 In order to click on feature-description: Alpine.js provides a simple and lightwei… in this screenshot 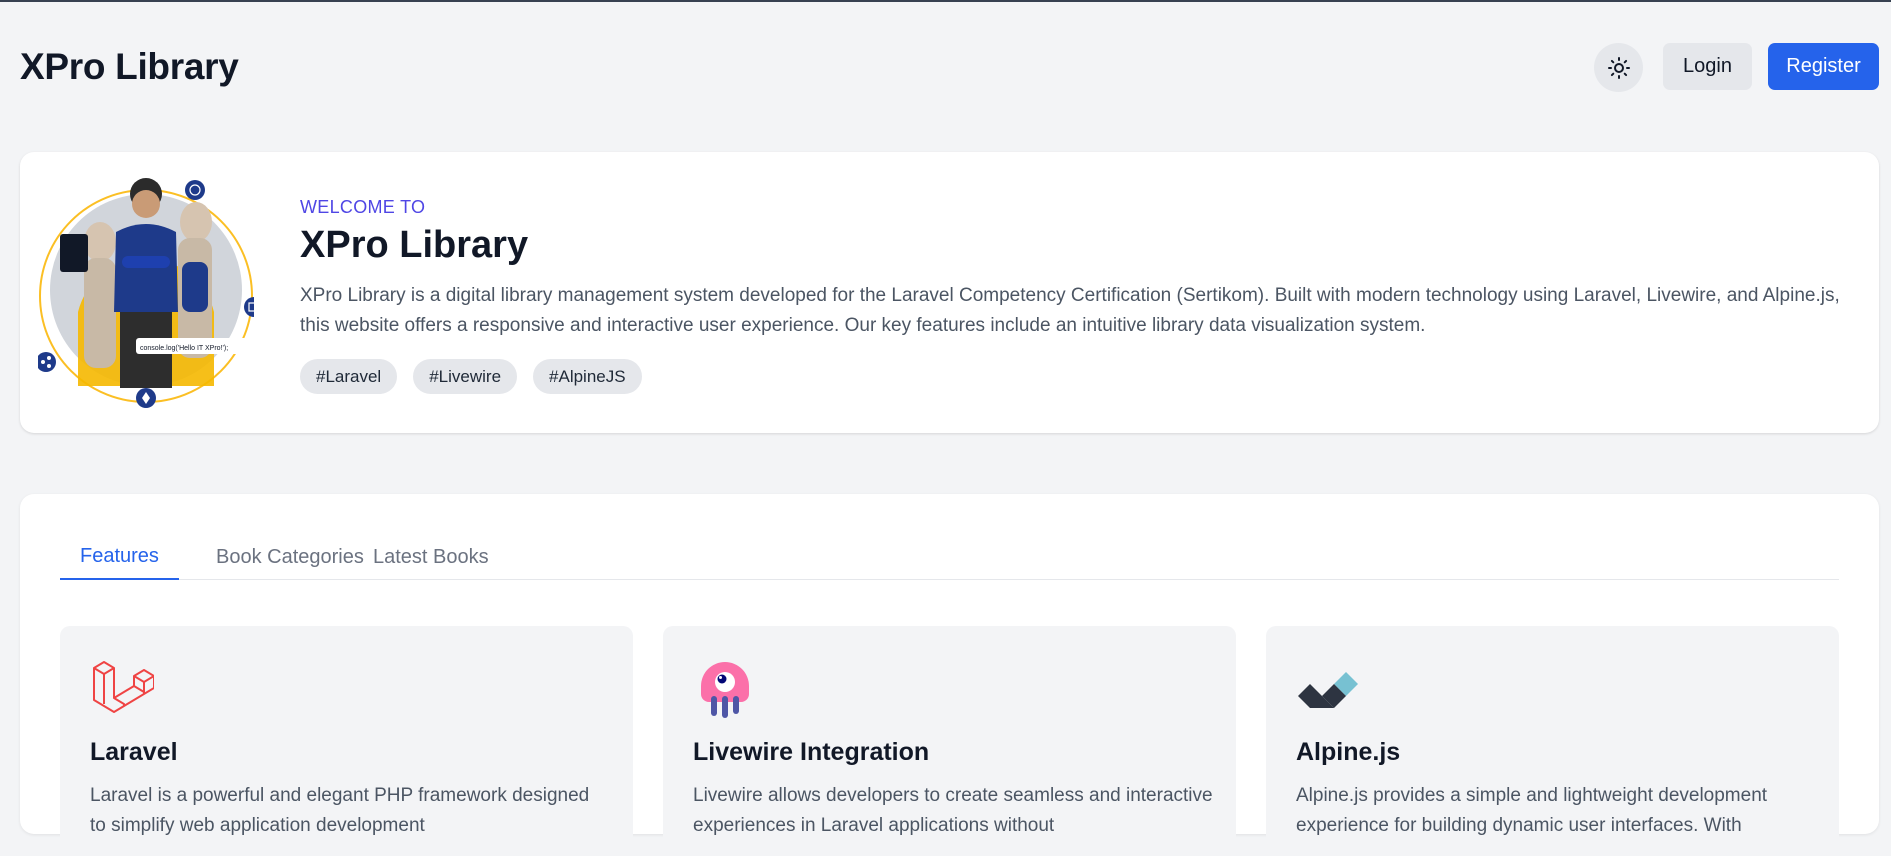, I will do `click(1532, 810)`.